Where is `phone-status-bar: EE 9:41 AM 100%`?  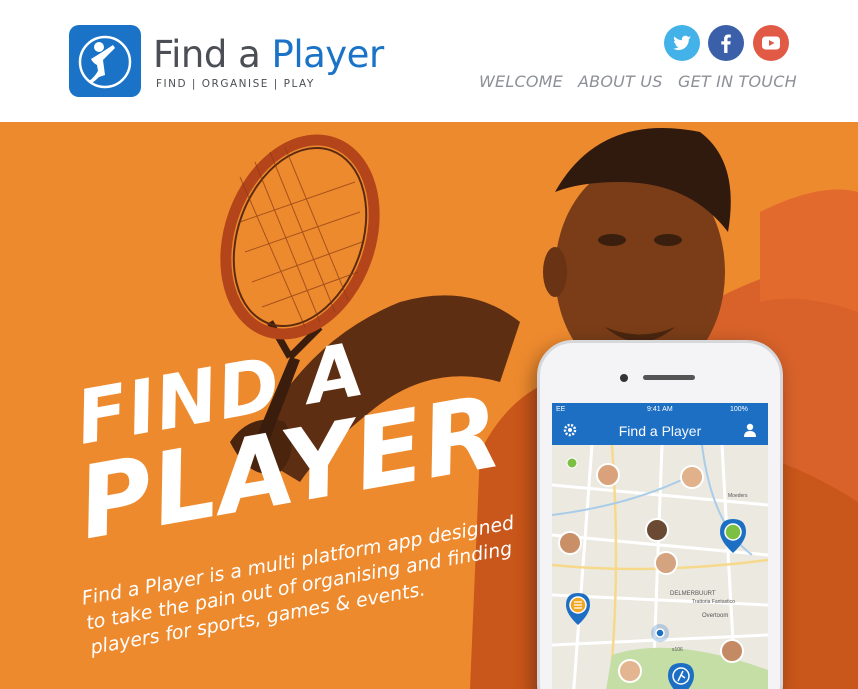 phone-status-bar: EE 9:41 AM 100% is located at coordinates (660, 410).